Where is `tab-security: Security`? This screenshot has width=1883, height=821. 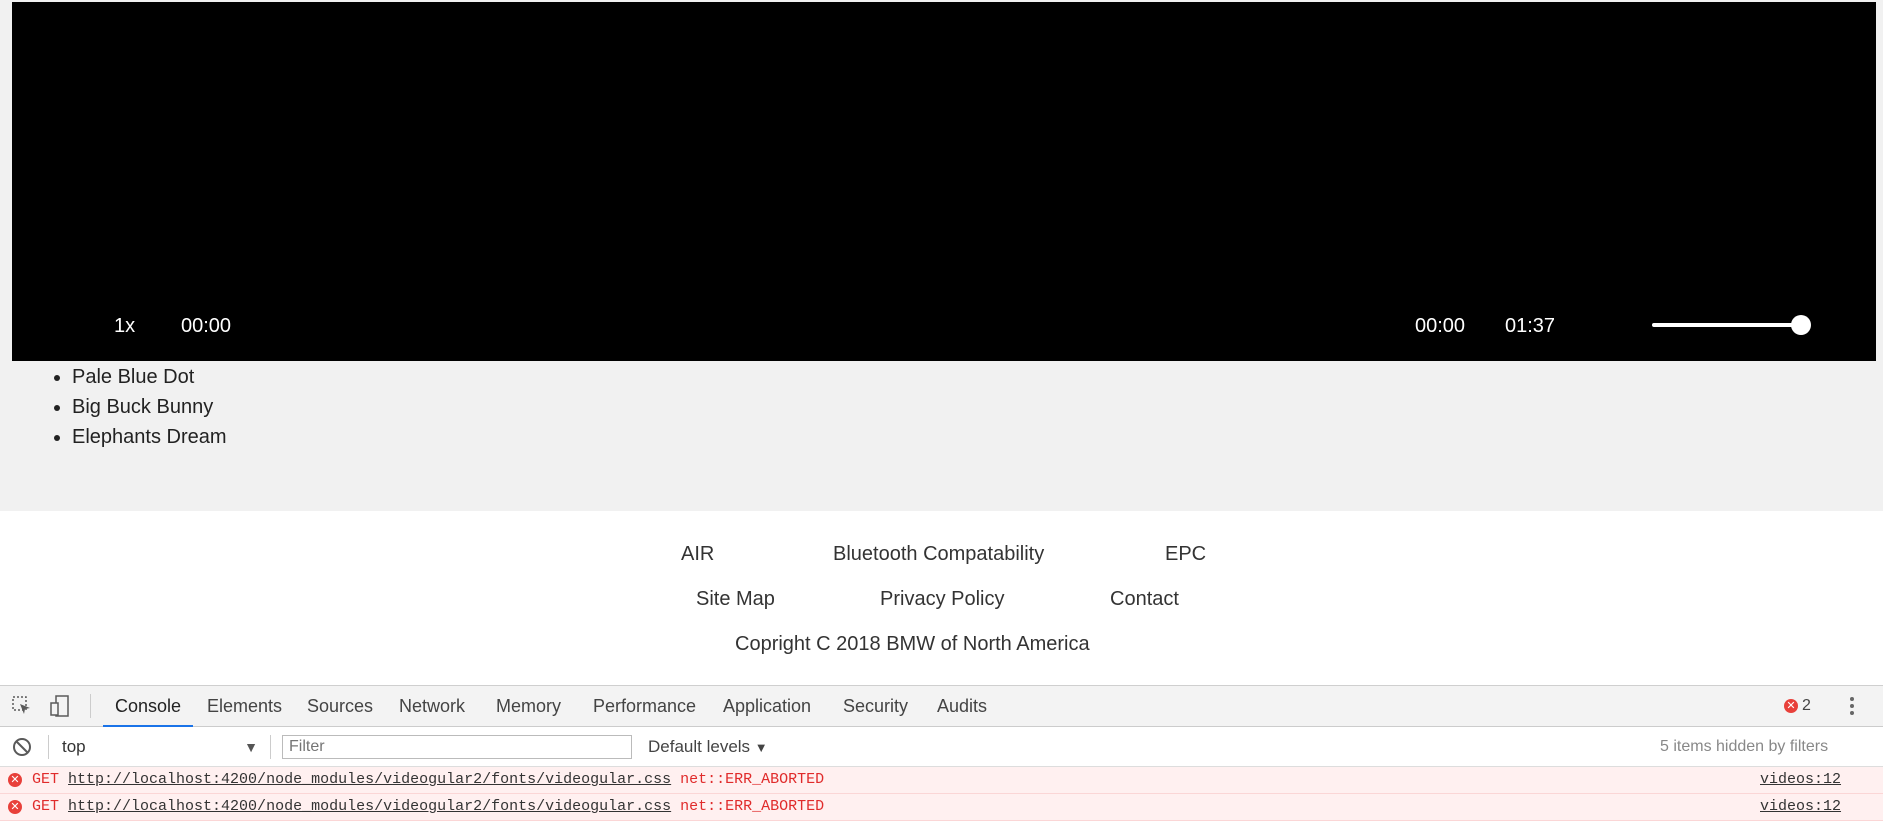 tab-security: Security is located at coordinates (875, 706).